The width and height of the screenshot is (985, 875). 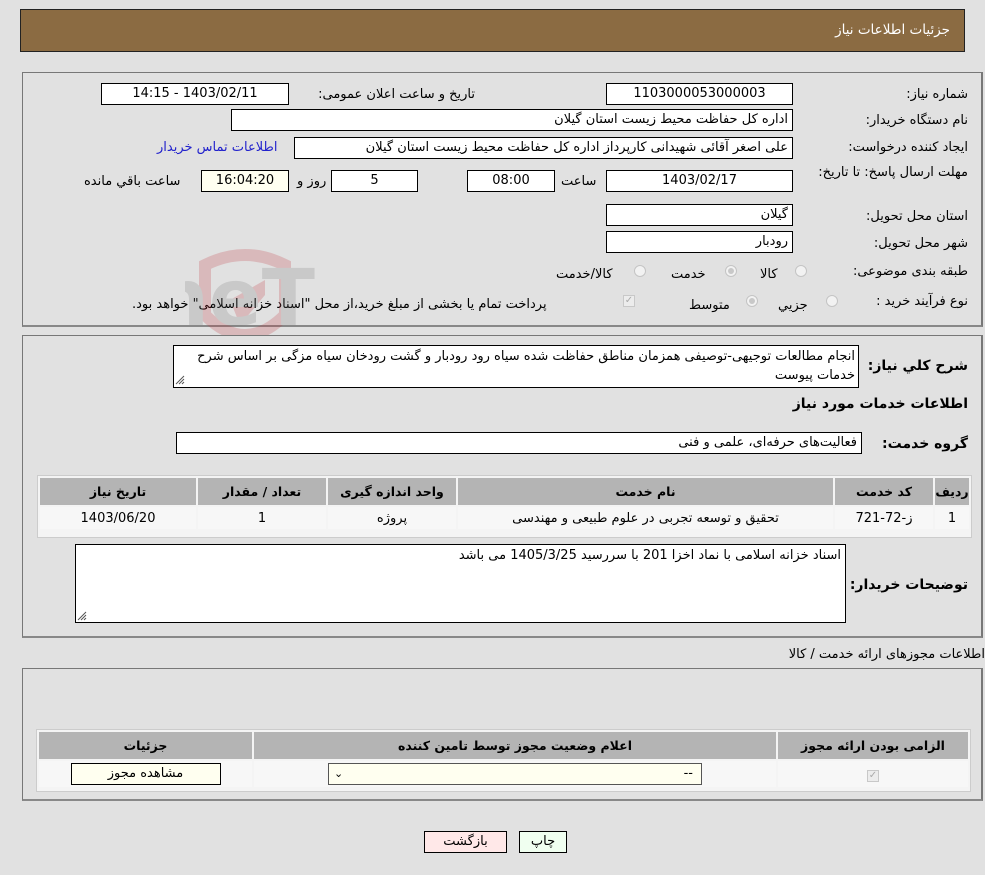 What do you see at coordinates (465, 842) in the screenshot?
I see `back-button: بازگشت` at bounding box center [465, 842].